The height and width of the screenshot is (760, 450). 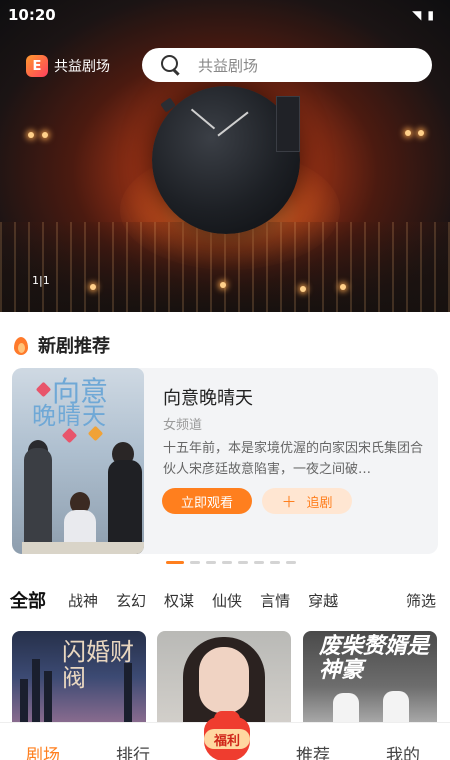 I want to click on category-tab-chuanyue: 穿越, so click(x=323, y=600).